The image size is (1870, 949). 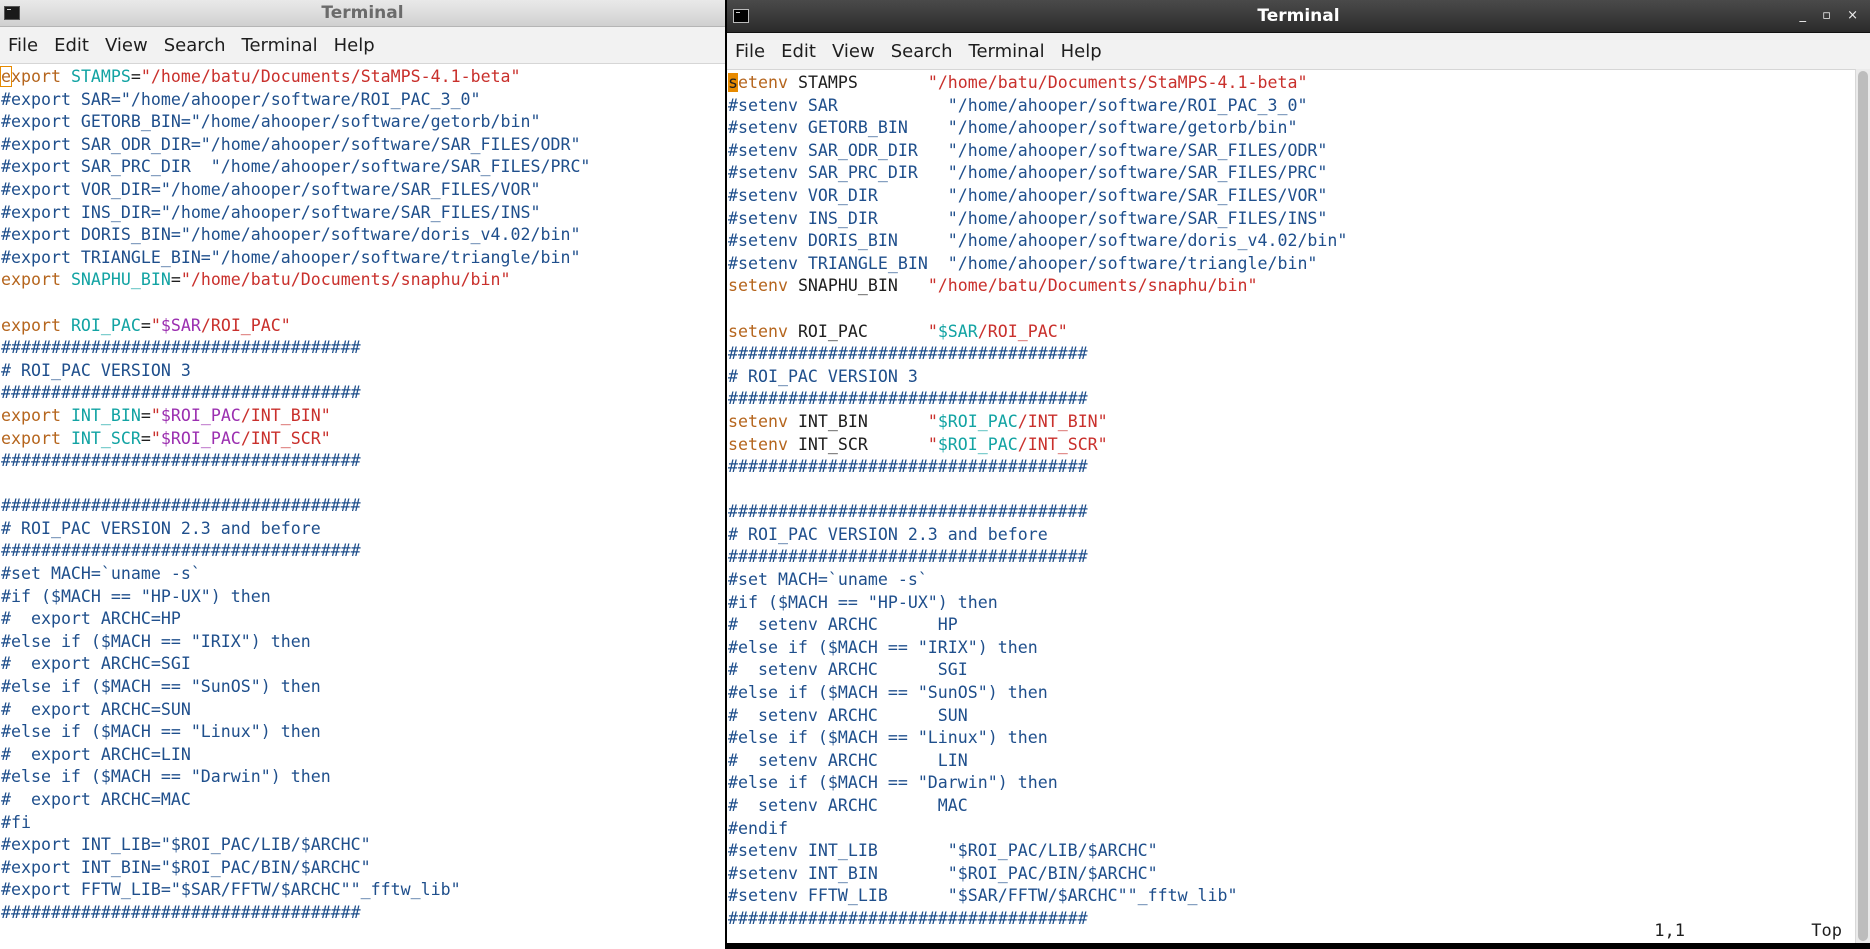 I want to click on menu-search-left: Search, so click(x=197, y=45).